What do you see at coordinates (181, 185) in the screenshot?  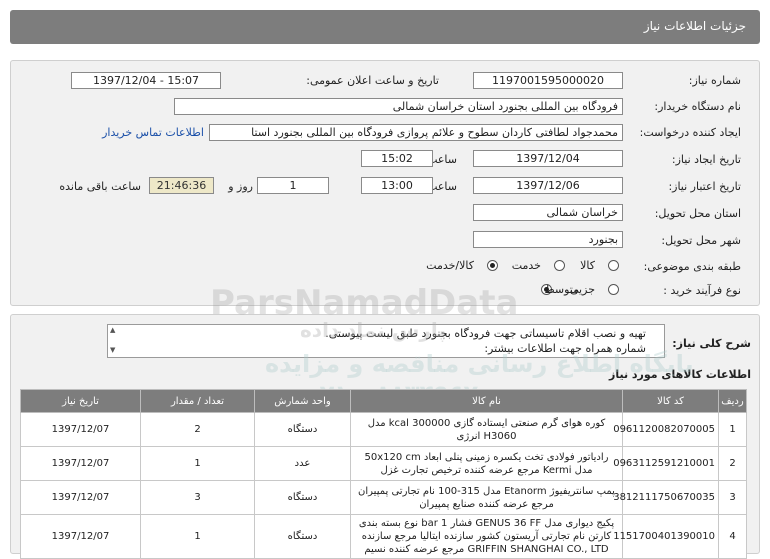 I see `remaining-time-field: 21:46:36` at bounding box center [181, 185].